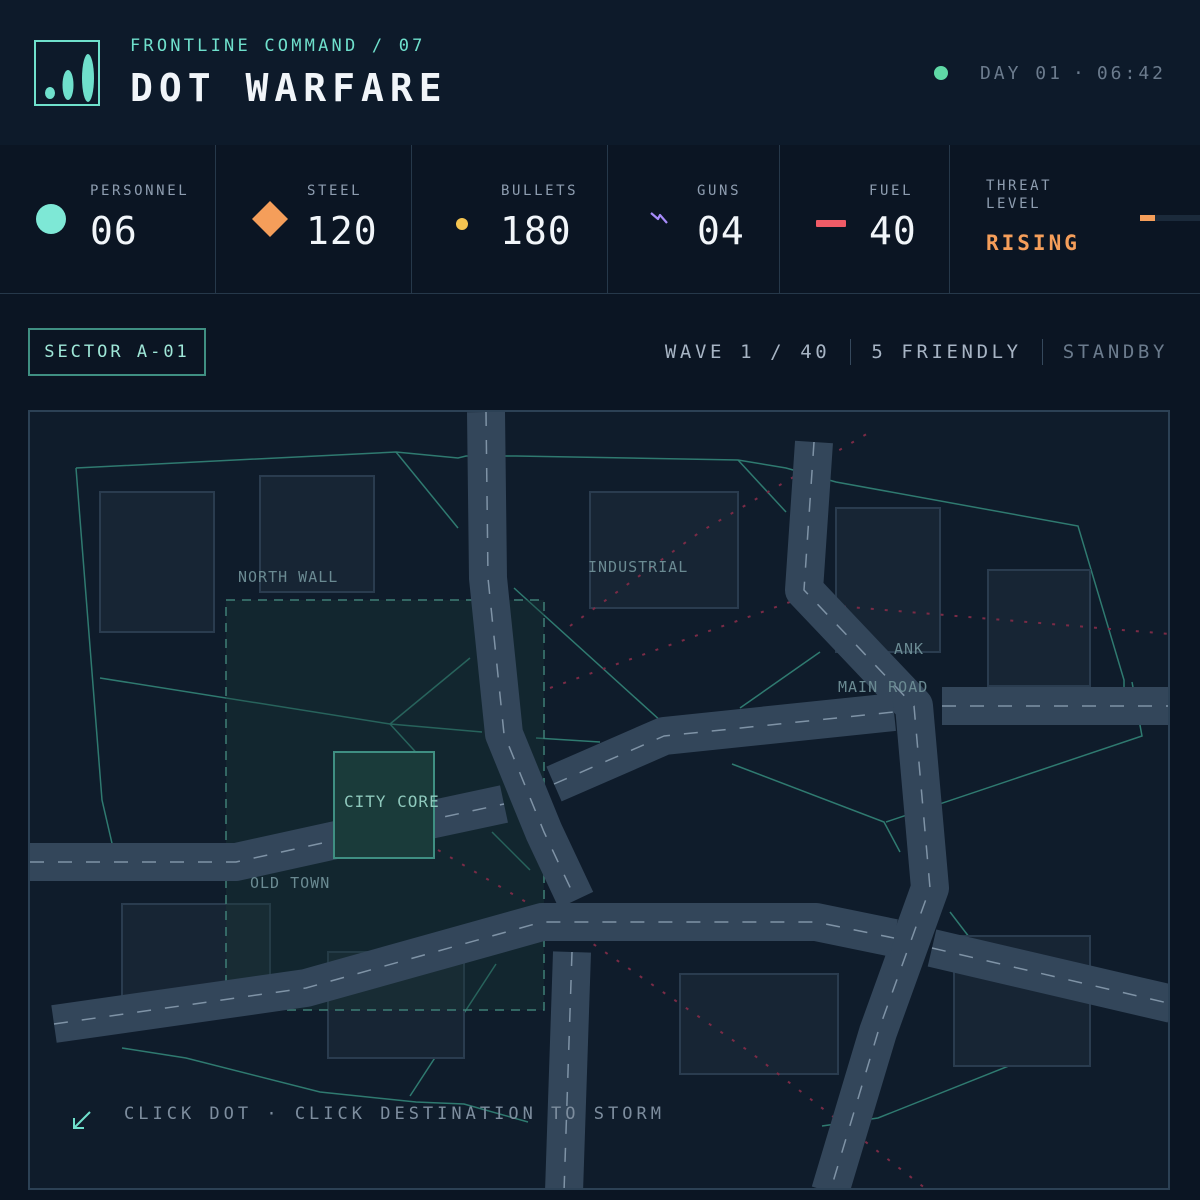 The height and width of the screenshot is (1200, 1200). I want to click on resource-bullets: BULLETS 180, so click(510, 219).